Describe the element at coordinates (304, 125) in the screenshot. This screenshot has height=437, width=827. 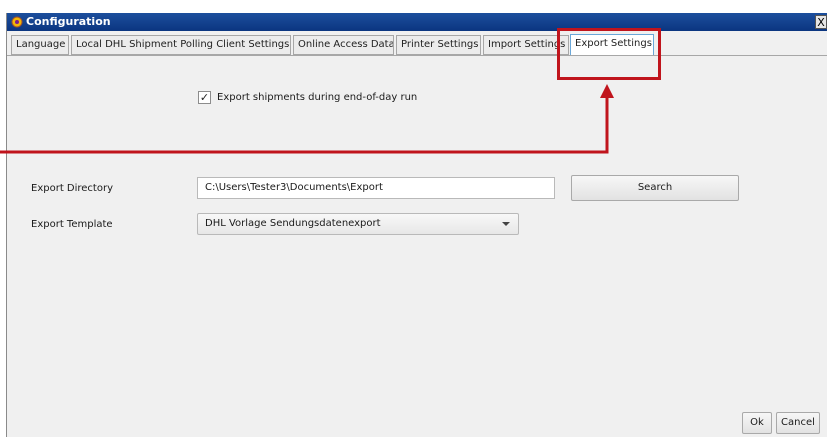
I see `annotation-arrow-line` at that location.